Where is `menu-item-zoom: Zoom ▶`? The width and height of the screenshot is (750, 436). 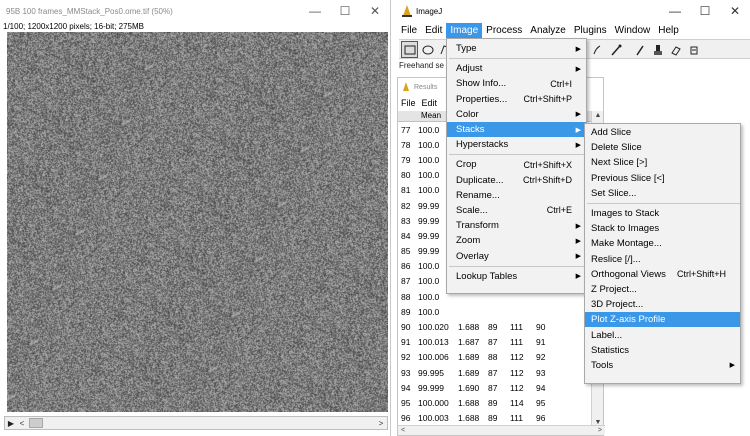
menu-item-zoom: Zoom ▶ is located at coordinates (516, 240).